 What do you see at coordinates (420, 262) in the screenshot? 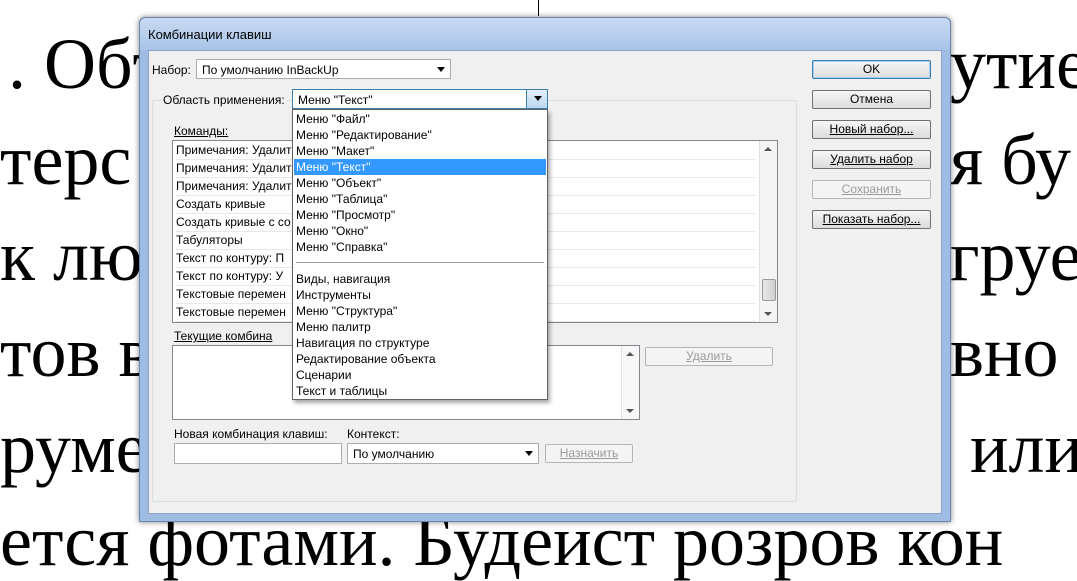
I see `dropdown-separator` at bounding box center [420, 262].